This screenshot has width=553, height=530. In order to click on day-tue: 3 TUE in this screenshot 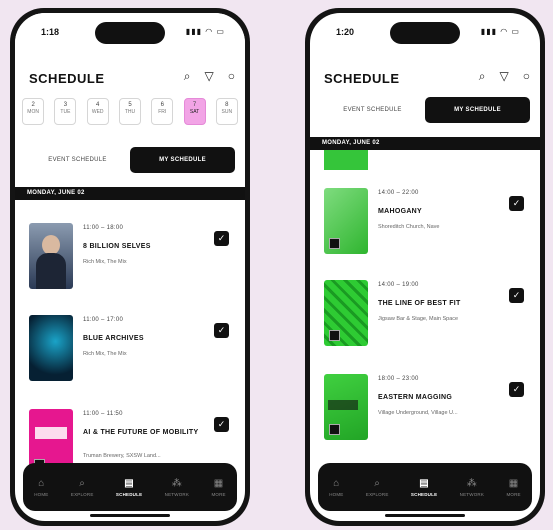, I will do `click(65, 111)`.